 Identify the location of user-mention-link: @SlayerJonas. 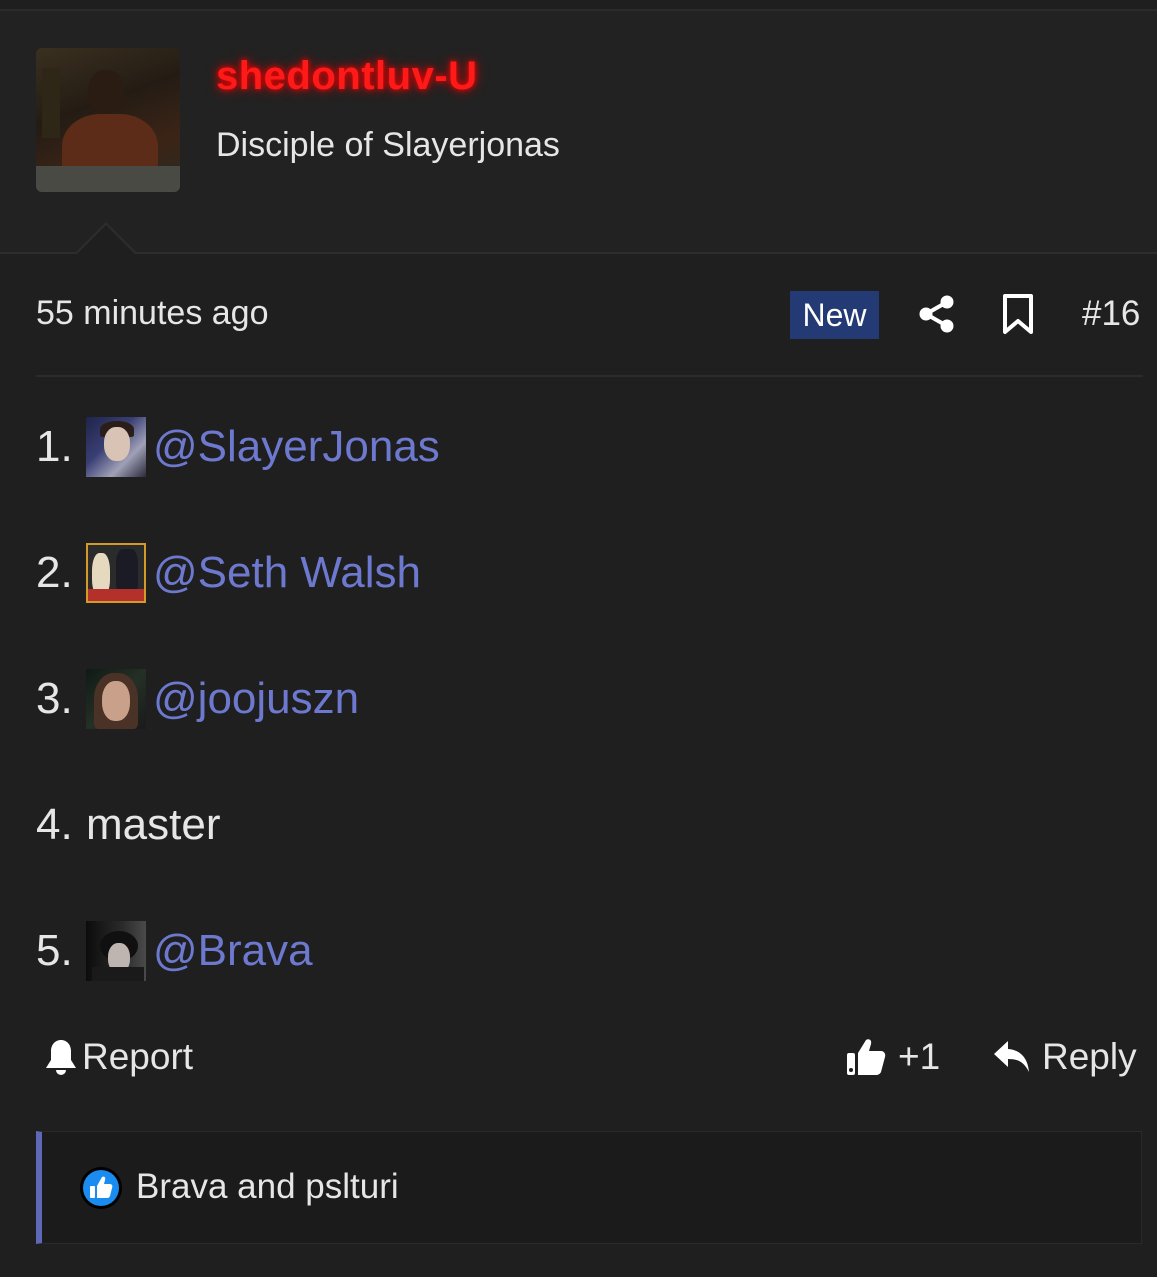
(296, 447).